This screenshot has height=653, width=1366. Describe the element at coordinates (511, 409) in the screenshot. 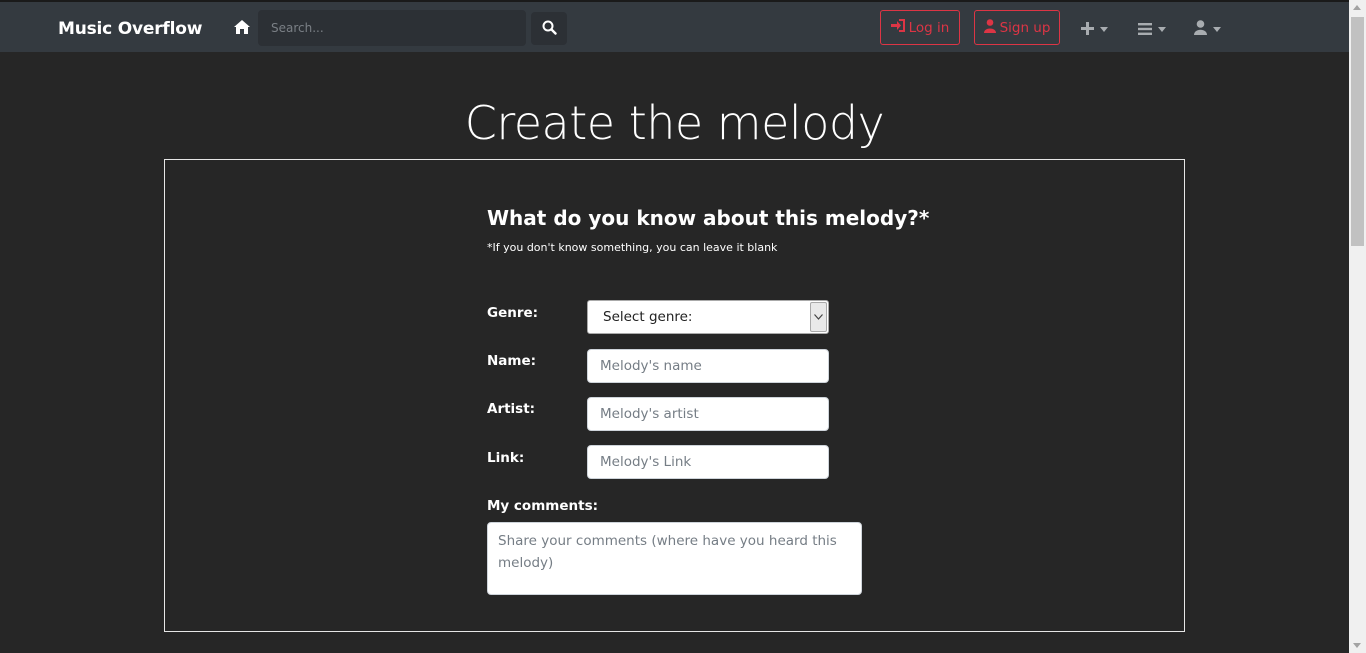

I see `artist-label: Artist:` at that location.